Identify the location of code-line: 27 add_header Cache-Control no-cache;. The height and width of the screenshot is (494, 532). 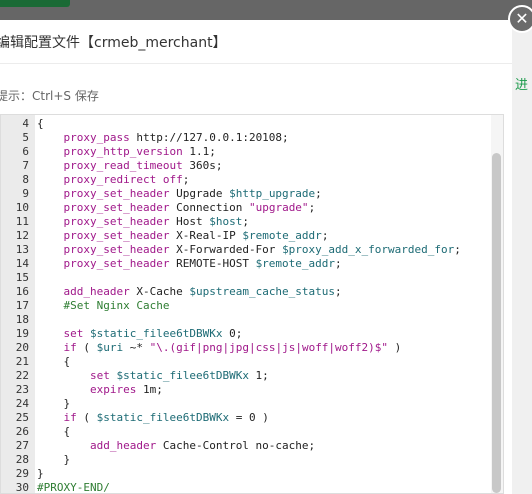
(246, 446).